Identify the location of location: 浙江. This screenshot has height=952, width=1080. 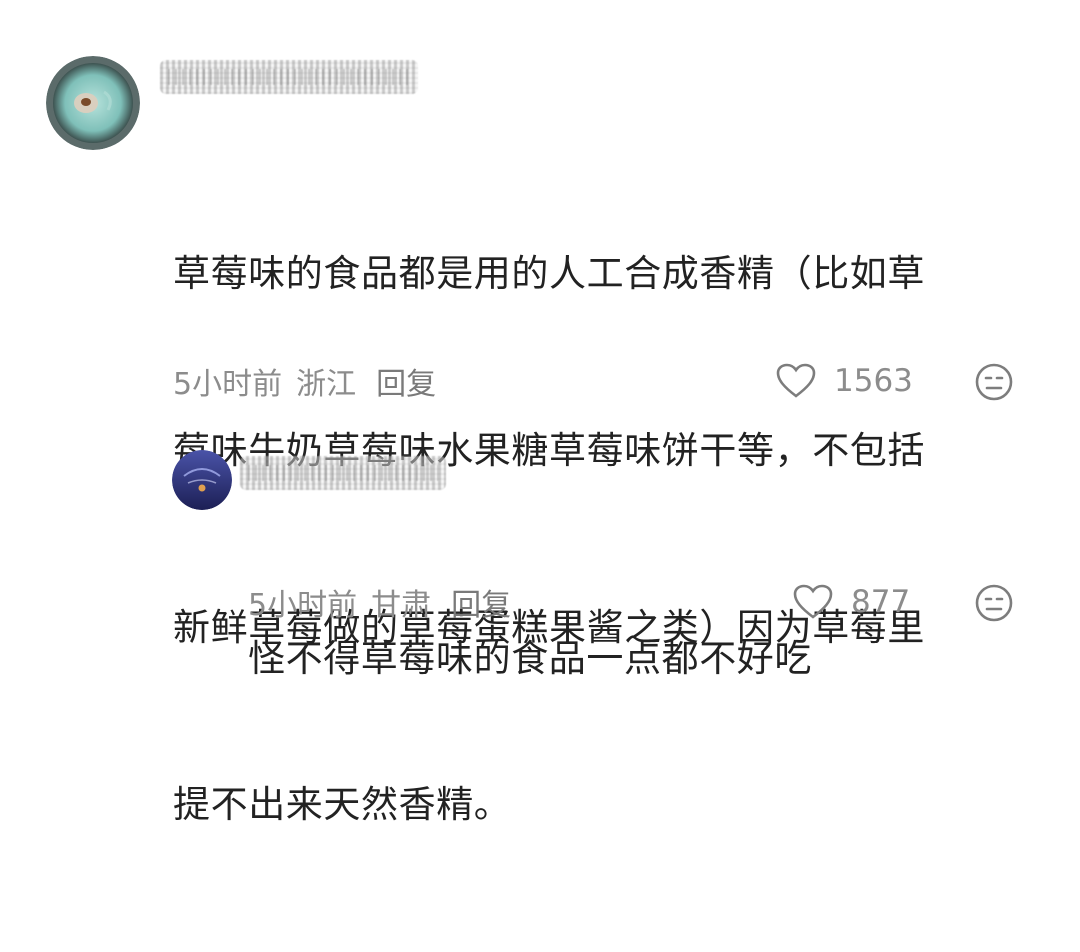
(326, 384).